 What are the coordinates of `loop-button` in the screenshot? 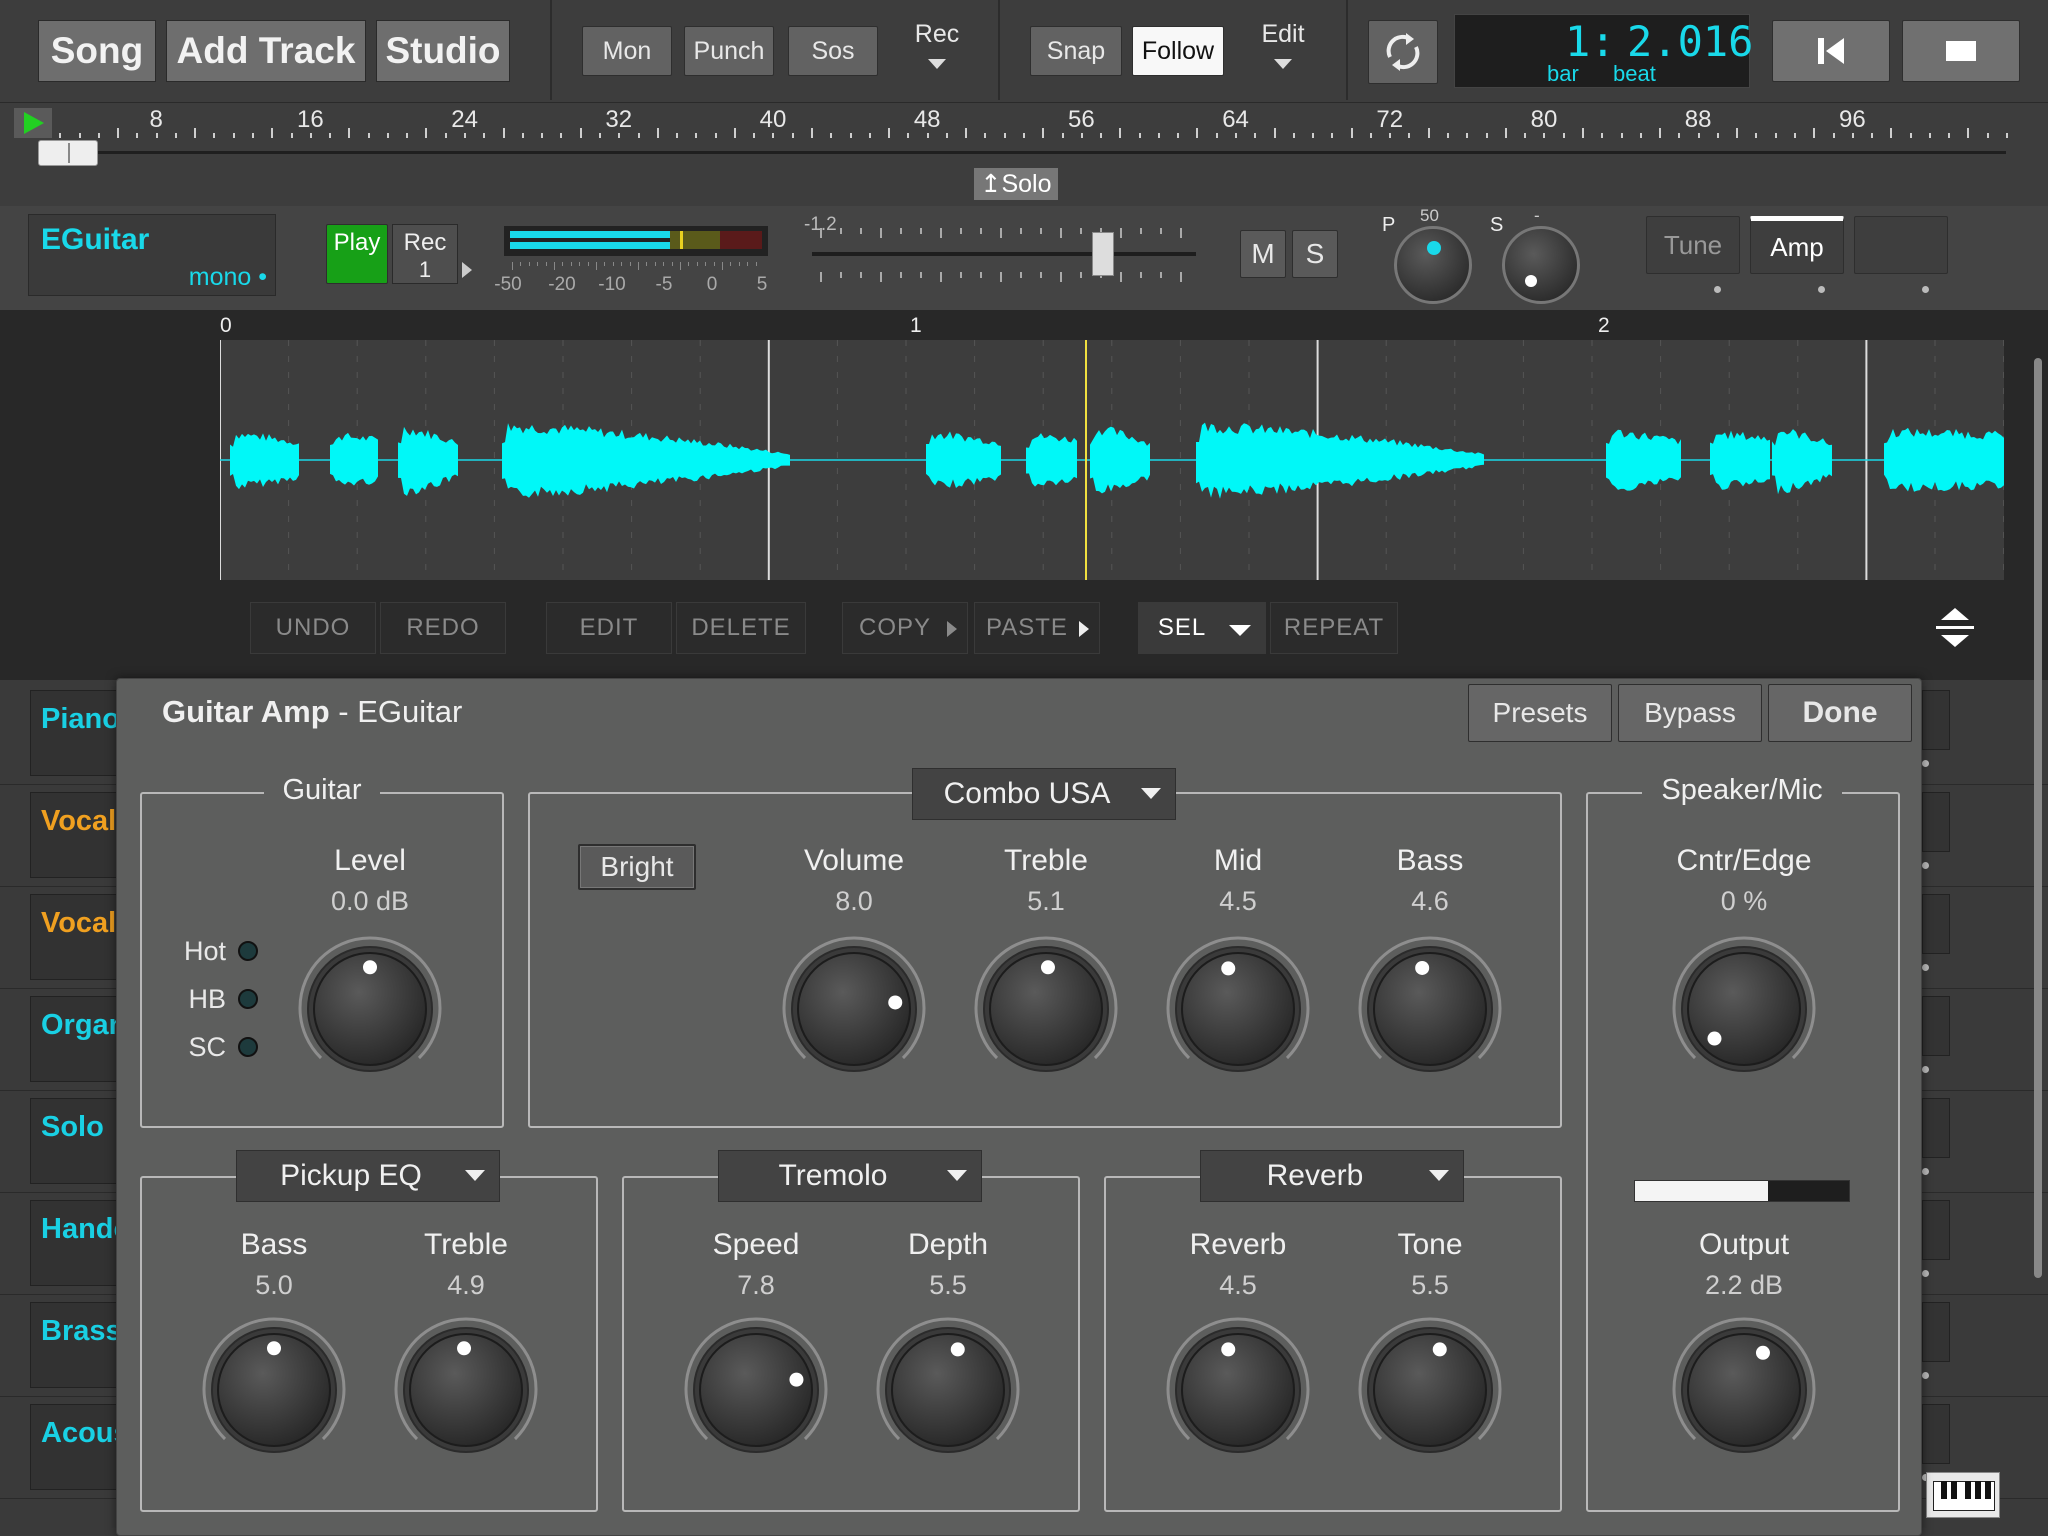 It's located at (1403, 52).